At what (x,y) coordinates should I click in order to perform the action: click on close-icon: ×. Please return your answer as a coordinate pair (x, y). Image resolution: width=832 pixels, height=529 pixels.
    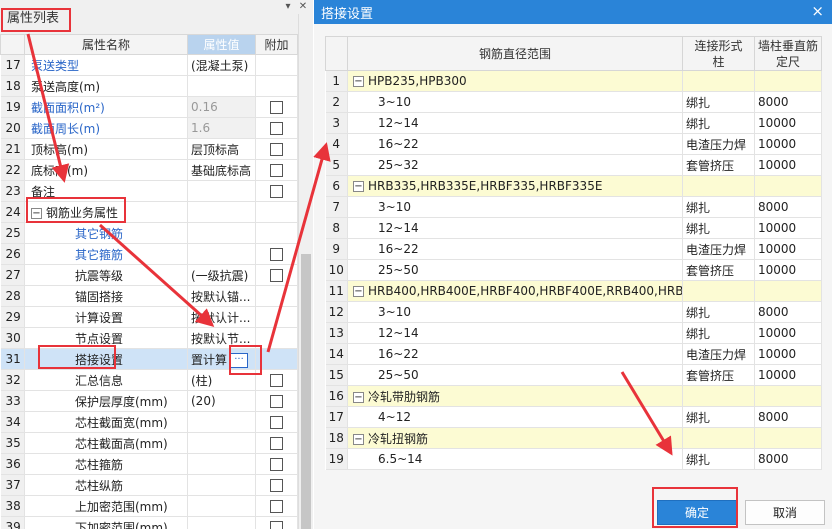
    Looking at the image, I should click on (817, 11).